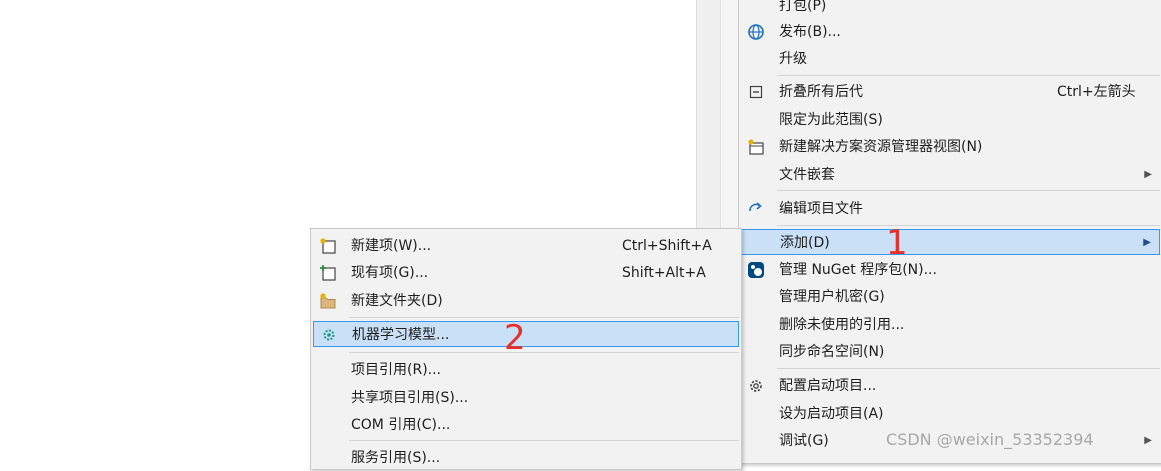 This screenshot has width=1161, height=471. I want to click on menu-item-label: 新建解决方案资源管理器视图(N), so click(881, 147).